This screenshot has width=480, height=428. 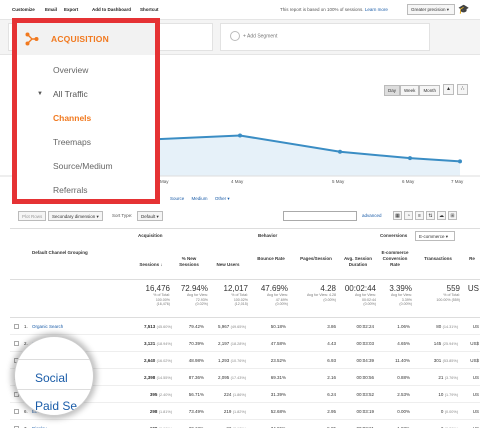 What do you see at coordinates (32, 216) in the screenshot?
I see `plot-rows-button: Plot Rows` at bounding box center [32, 216].